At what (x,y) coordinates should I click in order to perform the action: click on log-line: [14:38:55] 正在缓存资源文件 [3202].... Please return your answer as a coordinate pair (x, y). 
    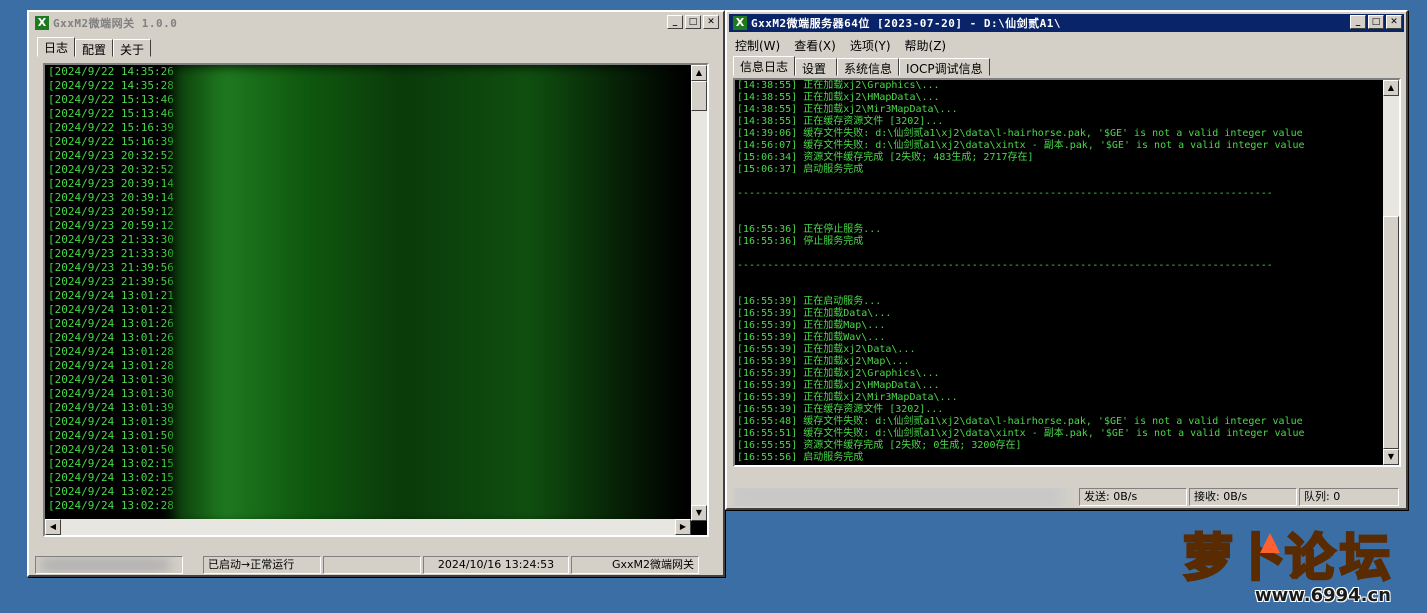
    Looking at the image, I should click on (840, 121).